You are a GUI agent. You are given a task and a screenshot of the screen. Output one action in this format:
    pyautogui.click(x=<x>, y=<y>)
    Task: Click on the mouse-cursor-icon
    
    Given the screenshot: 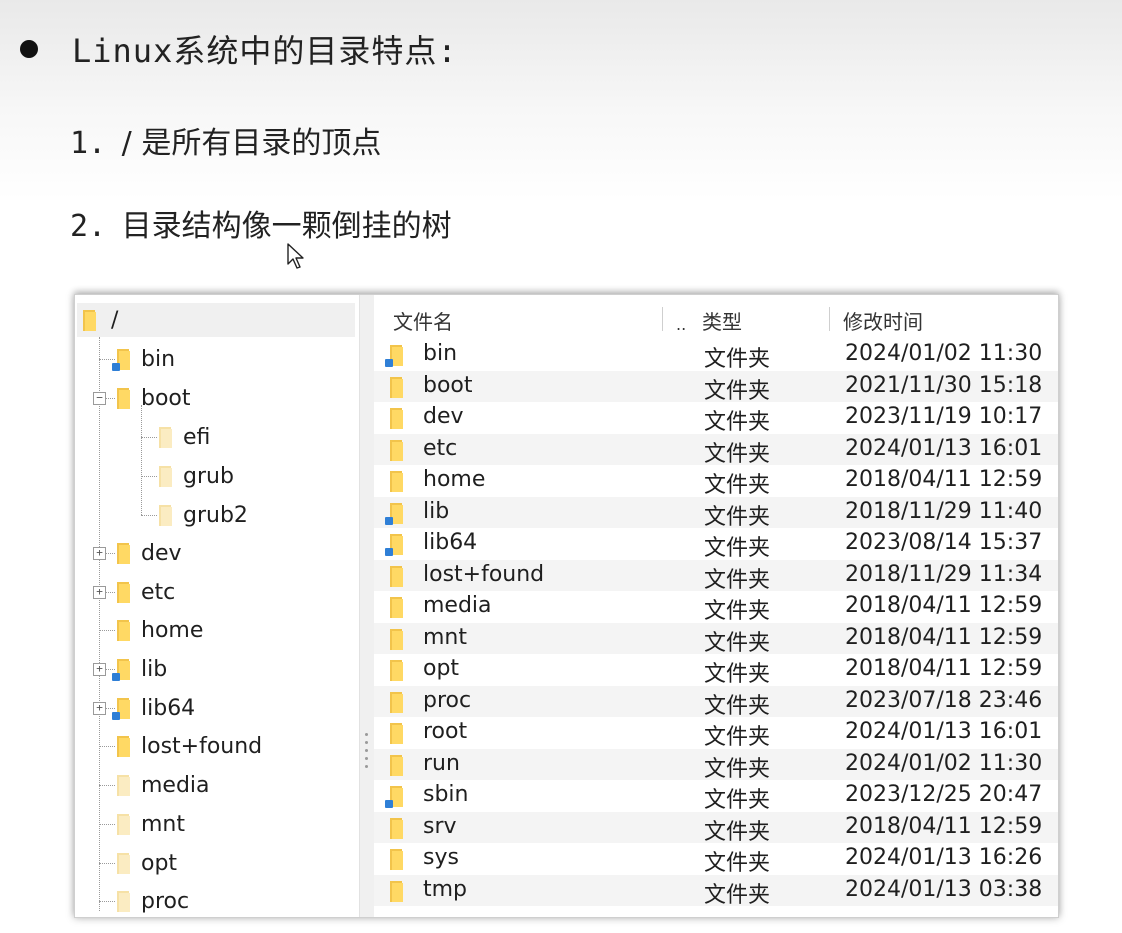 What is the action you would take?
    pyautogui.click(x=295, y=256)
    